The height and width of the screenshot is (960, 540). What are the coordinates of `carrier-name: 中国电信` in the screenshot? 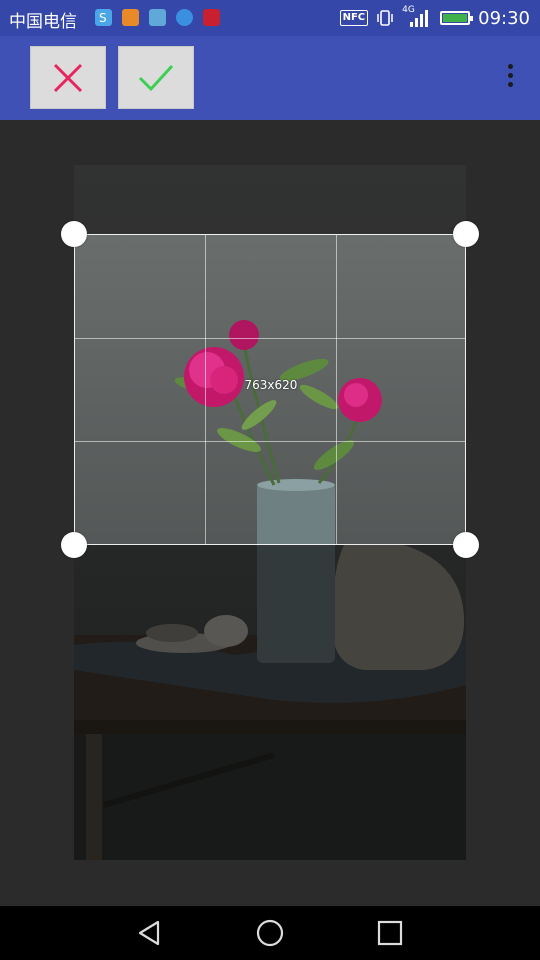 It's located at (43, 22).